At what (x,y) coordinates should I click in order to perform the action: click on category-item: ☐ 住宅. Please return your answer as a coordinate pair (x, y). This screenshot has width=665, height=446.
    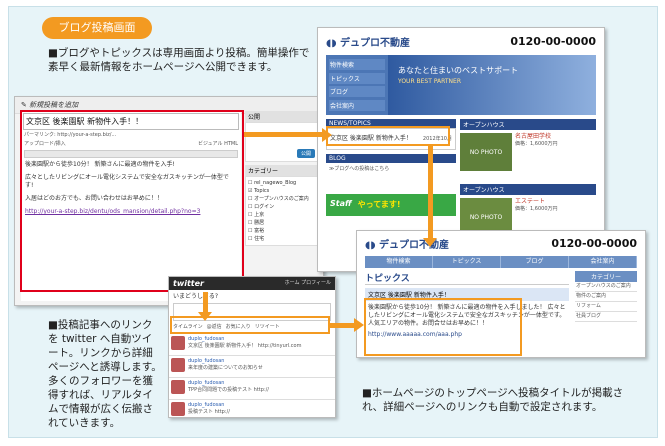
    Looking at the image, I should click on (282, 239).